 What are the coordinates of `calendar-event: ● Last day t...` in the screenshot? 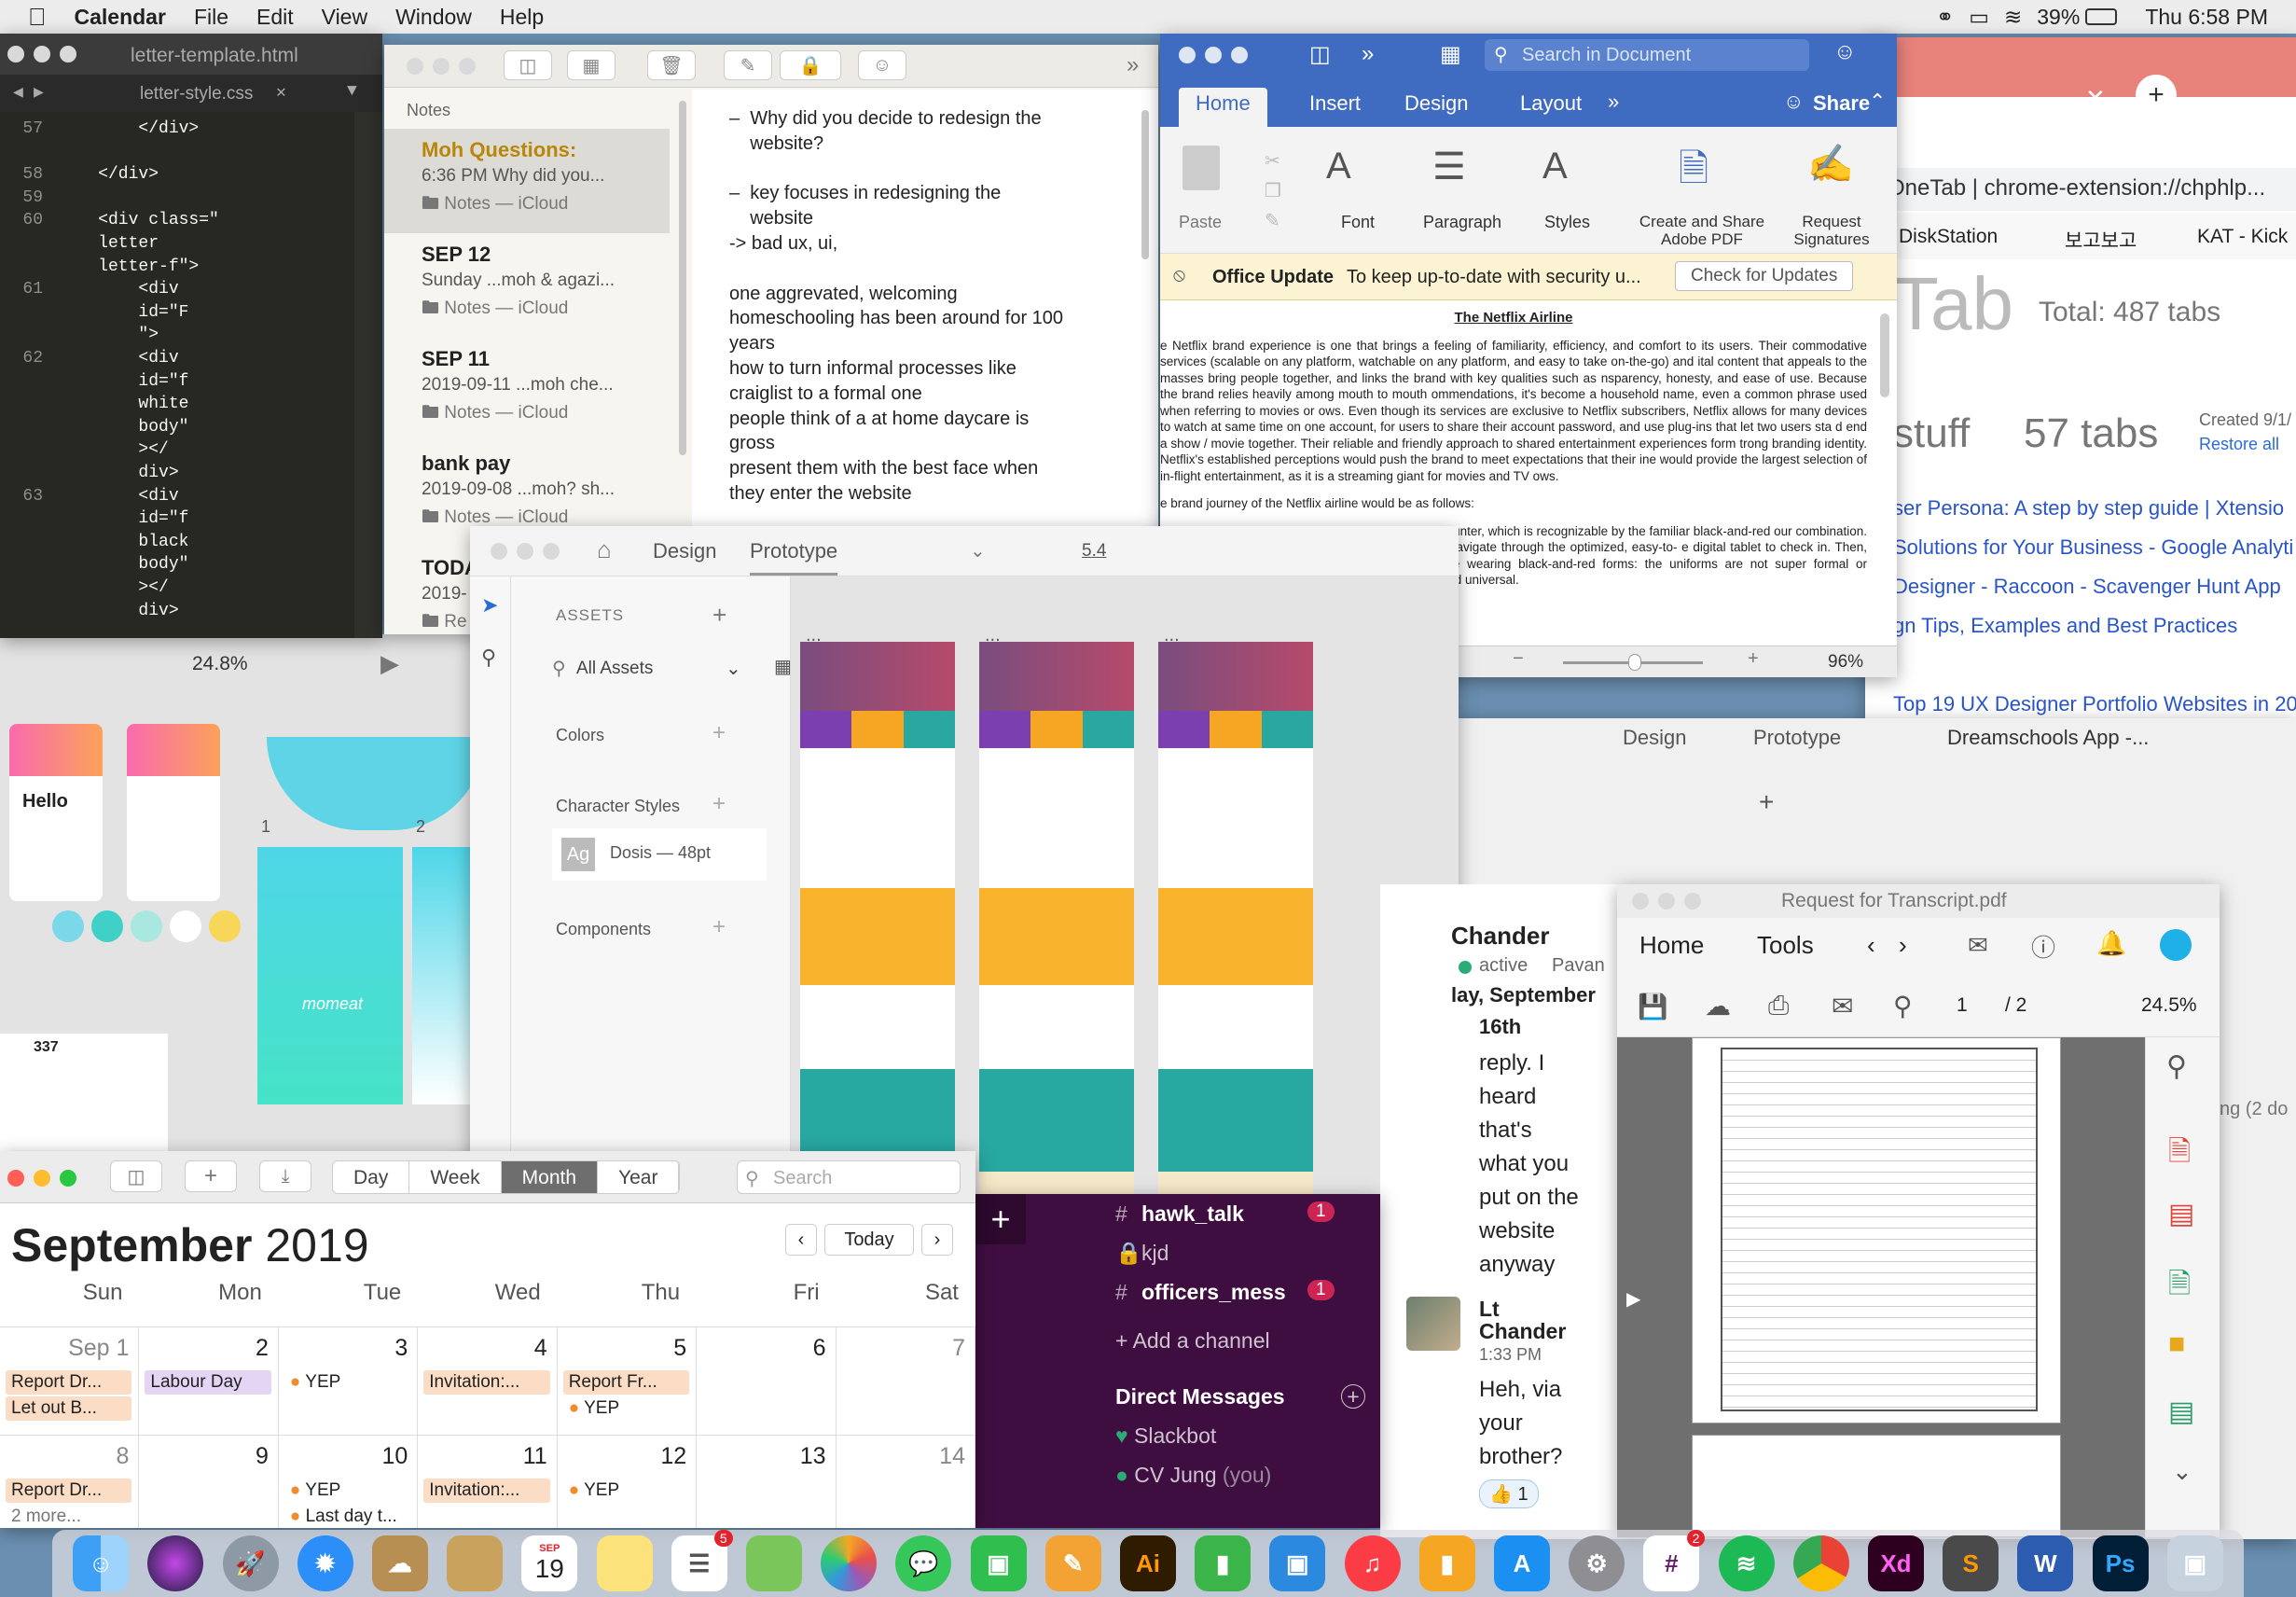 It's located at (347, 1517).